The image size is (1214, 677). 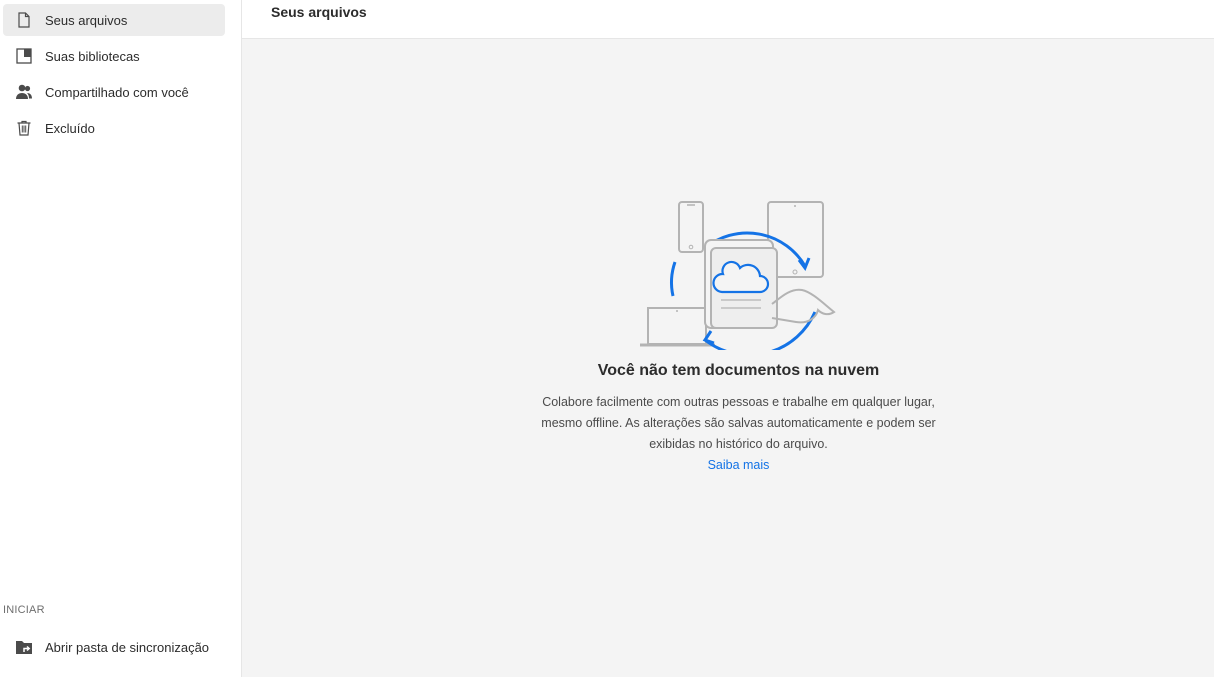 I want to click on sidebar-item-your-libraries: Suas bibliotecas, so click(x=114, y=56).